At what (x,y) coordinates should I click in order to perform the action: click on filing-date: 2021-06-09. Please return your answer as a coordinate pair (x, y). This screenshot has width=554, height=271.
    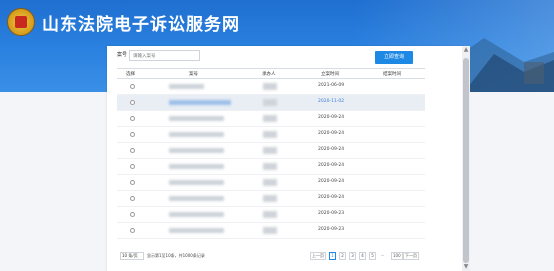
    Looking at the image, I should click on (331, 85).